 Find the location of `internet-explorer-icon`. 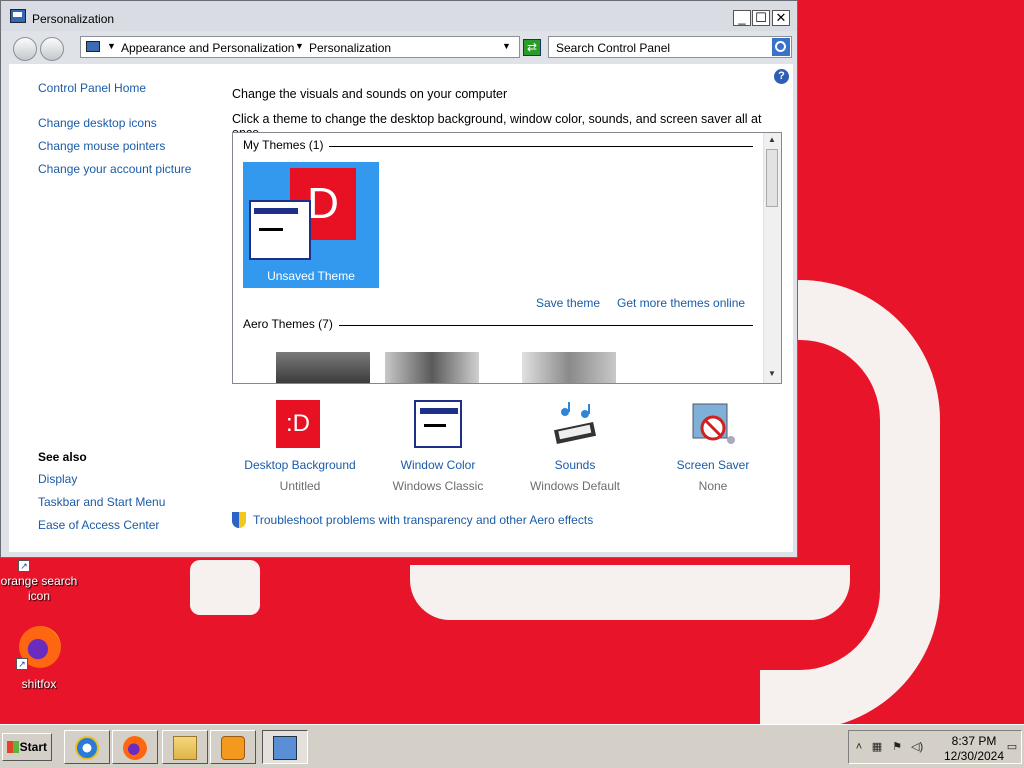

internet-explorer-icon is located at coordinates (87, 748).